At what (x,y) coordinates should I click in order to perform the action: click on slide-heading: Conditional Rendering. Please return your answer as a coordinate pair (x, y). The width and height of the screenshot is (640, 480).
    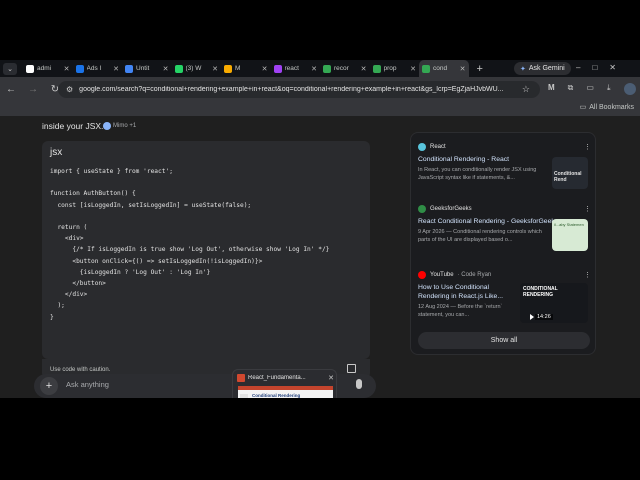
    Looking at the image, I should click on (276, 395).